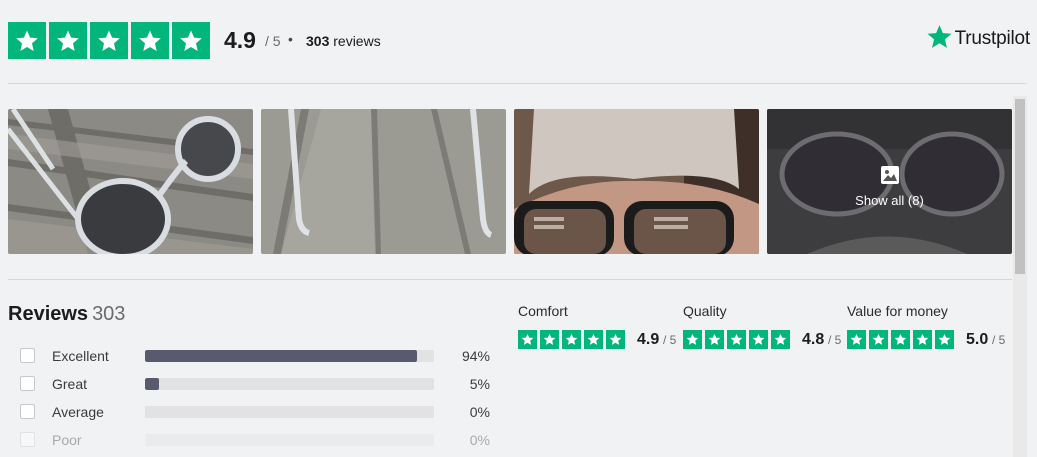  I want to click on category-rating-quality: Quality 4.8 / 5, so click(768, 326).